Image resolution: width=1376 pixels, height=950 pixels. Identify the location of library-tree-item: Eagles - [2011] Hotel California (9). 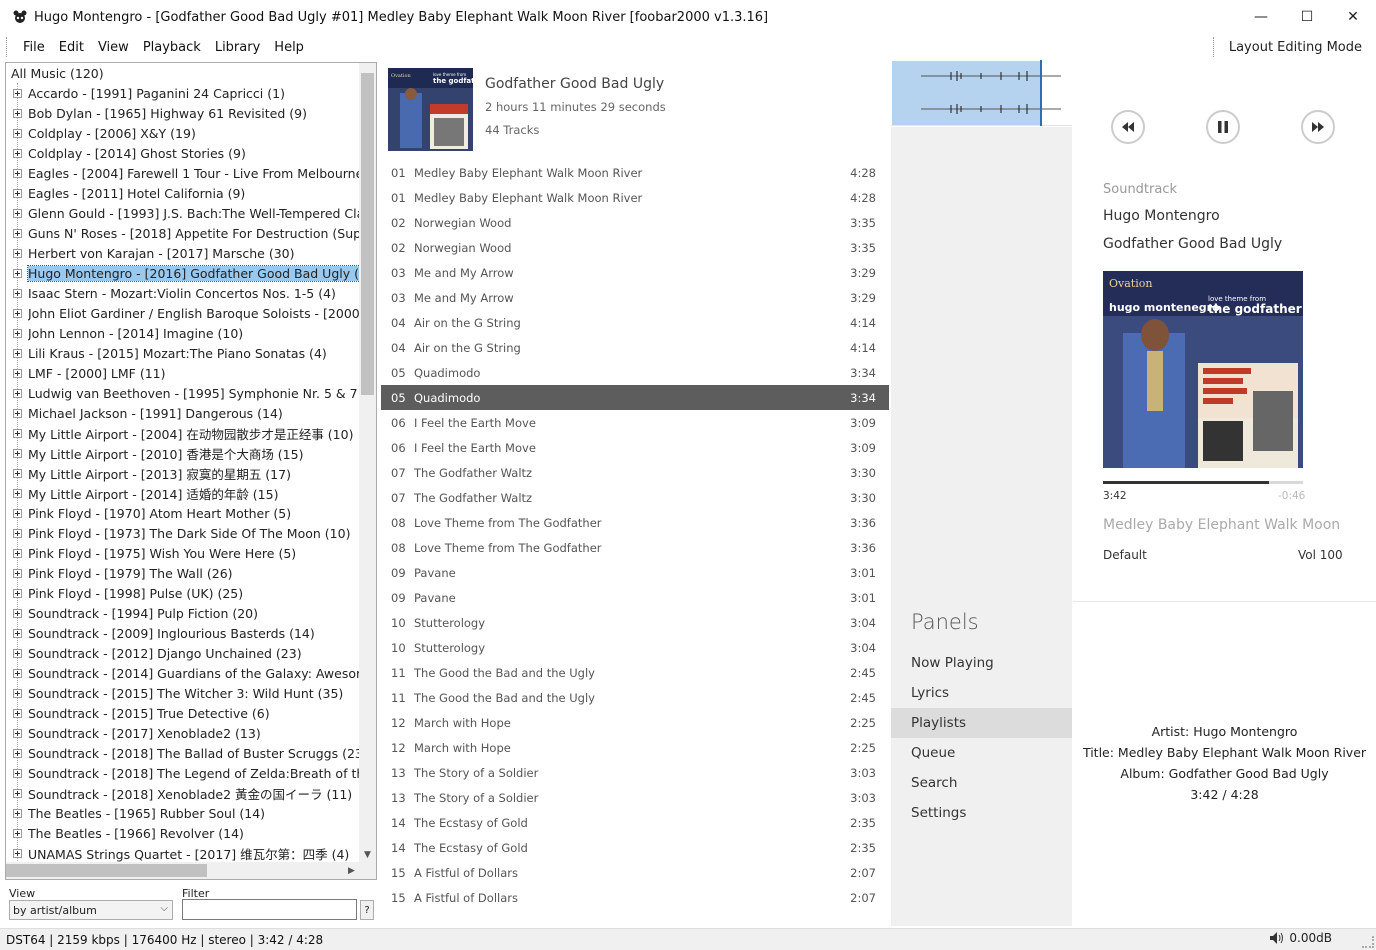
(183, 193).